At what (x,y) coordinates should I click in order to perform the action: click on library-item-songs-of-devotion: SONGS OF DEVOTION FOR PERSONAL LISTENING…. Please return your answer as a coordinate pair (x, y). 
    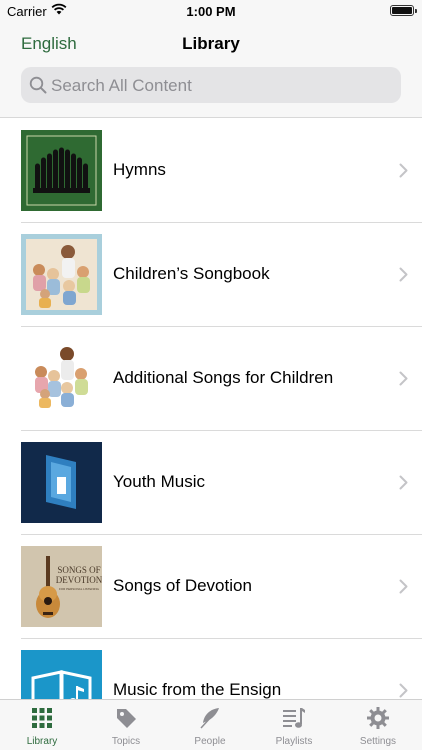
    Looking at the image, I should click on (211, 587).